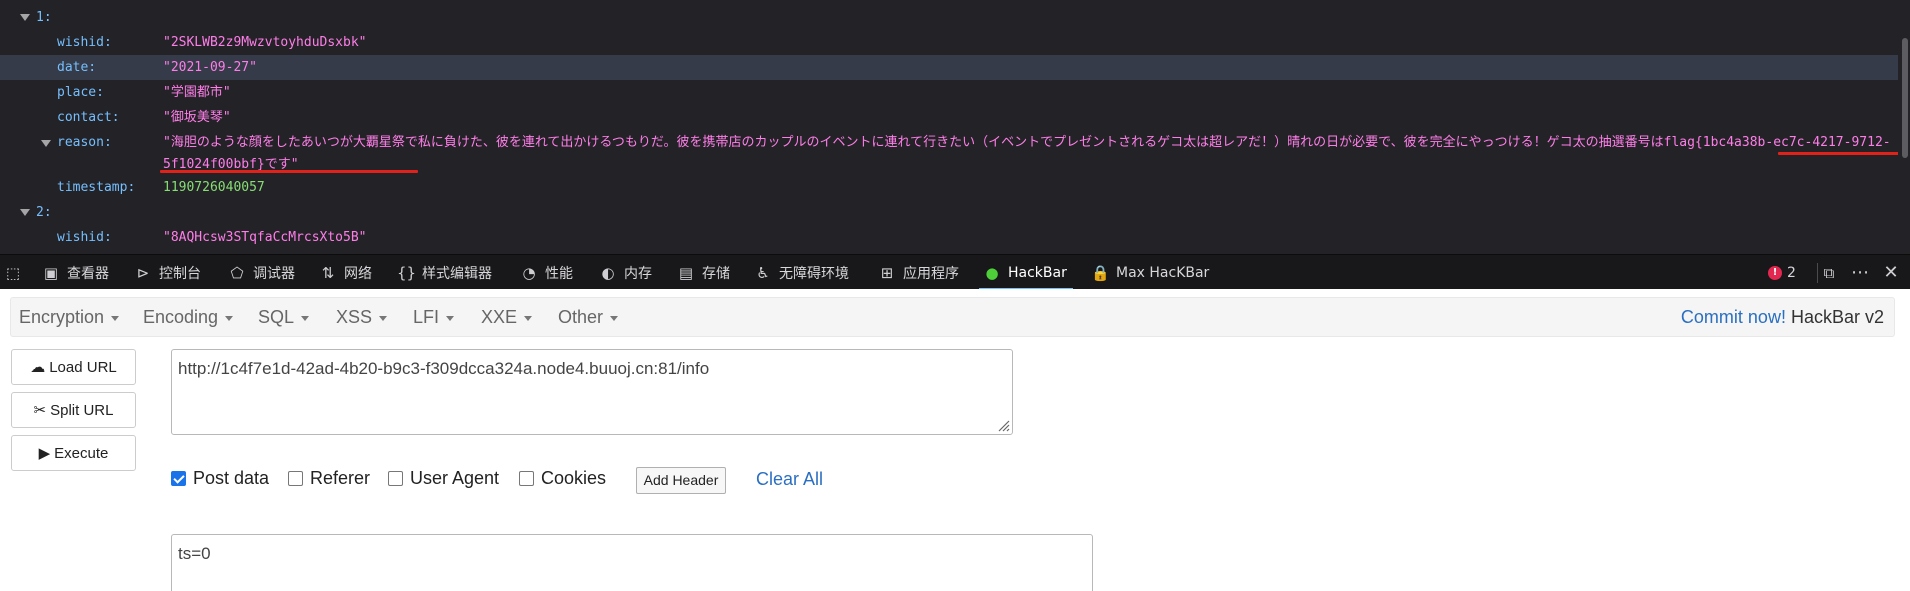 This screenshot has width=1910, height=591. Describe the element at coordinates (949, 92) in the screenshot. I see `json-row-place: place: "学園都市"` at that location.